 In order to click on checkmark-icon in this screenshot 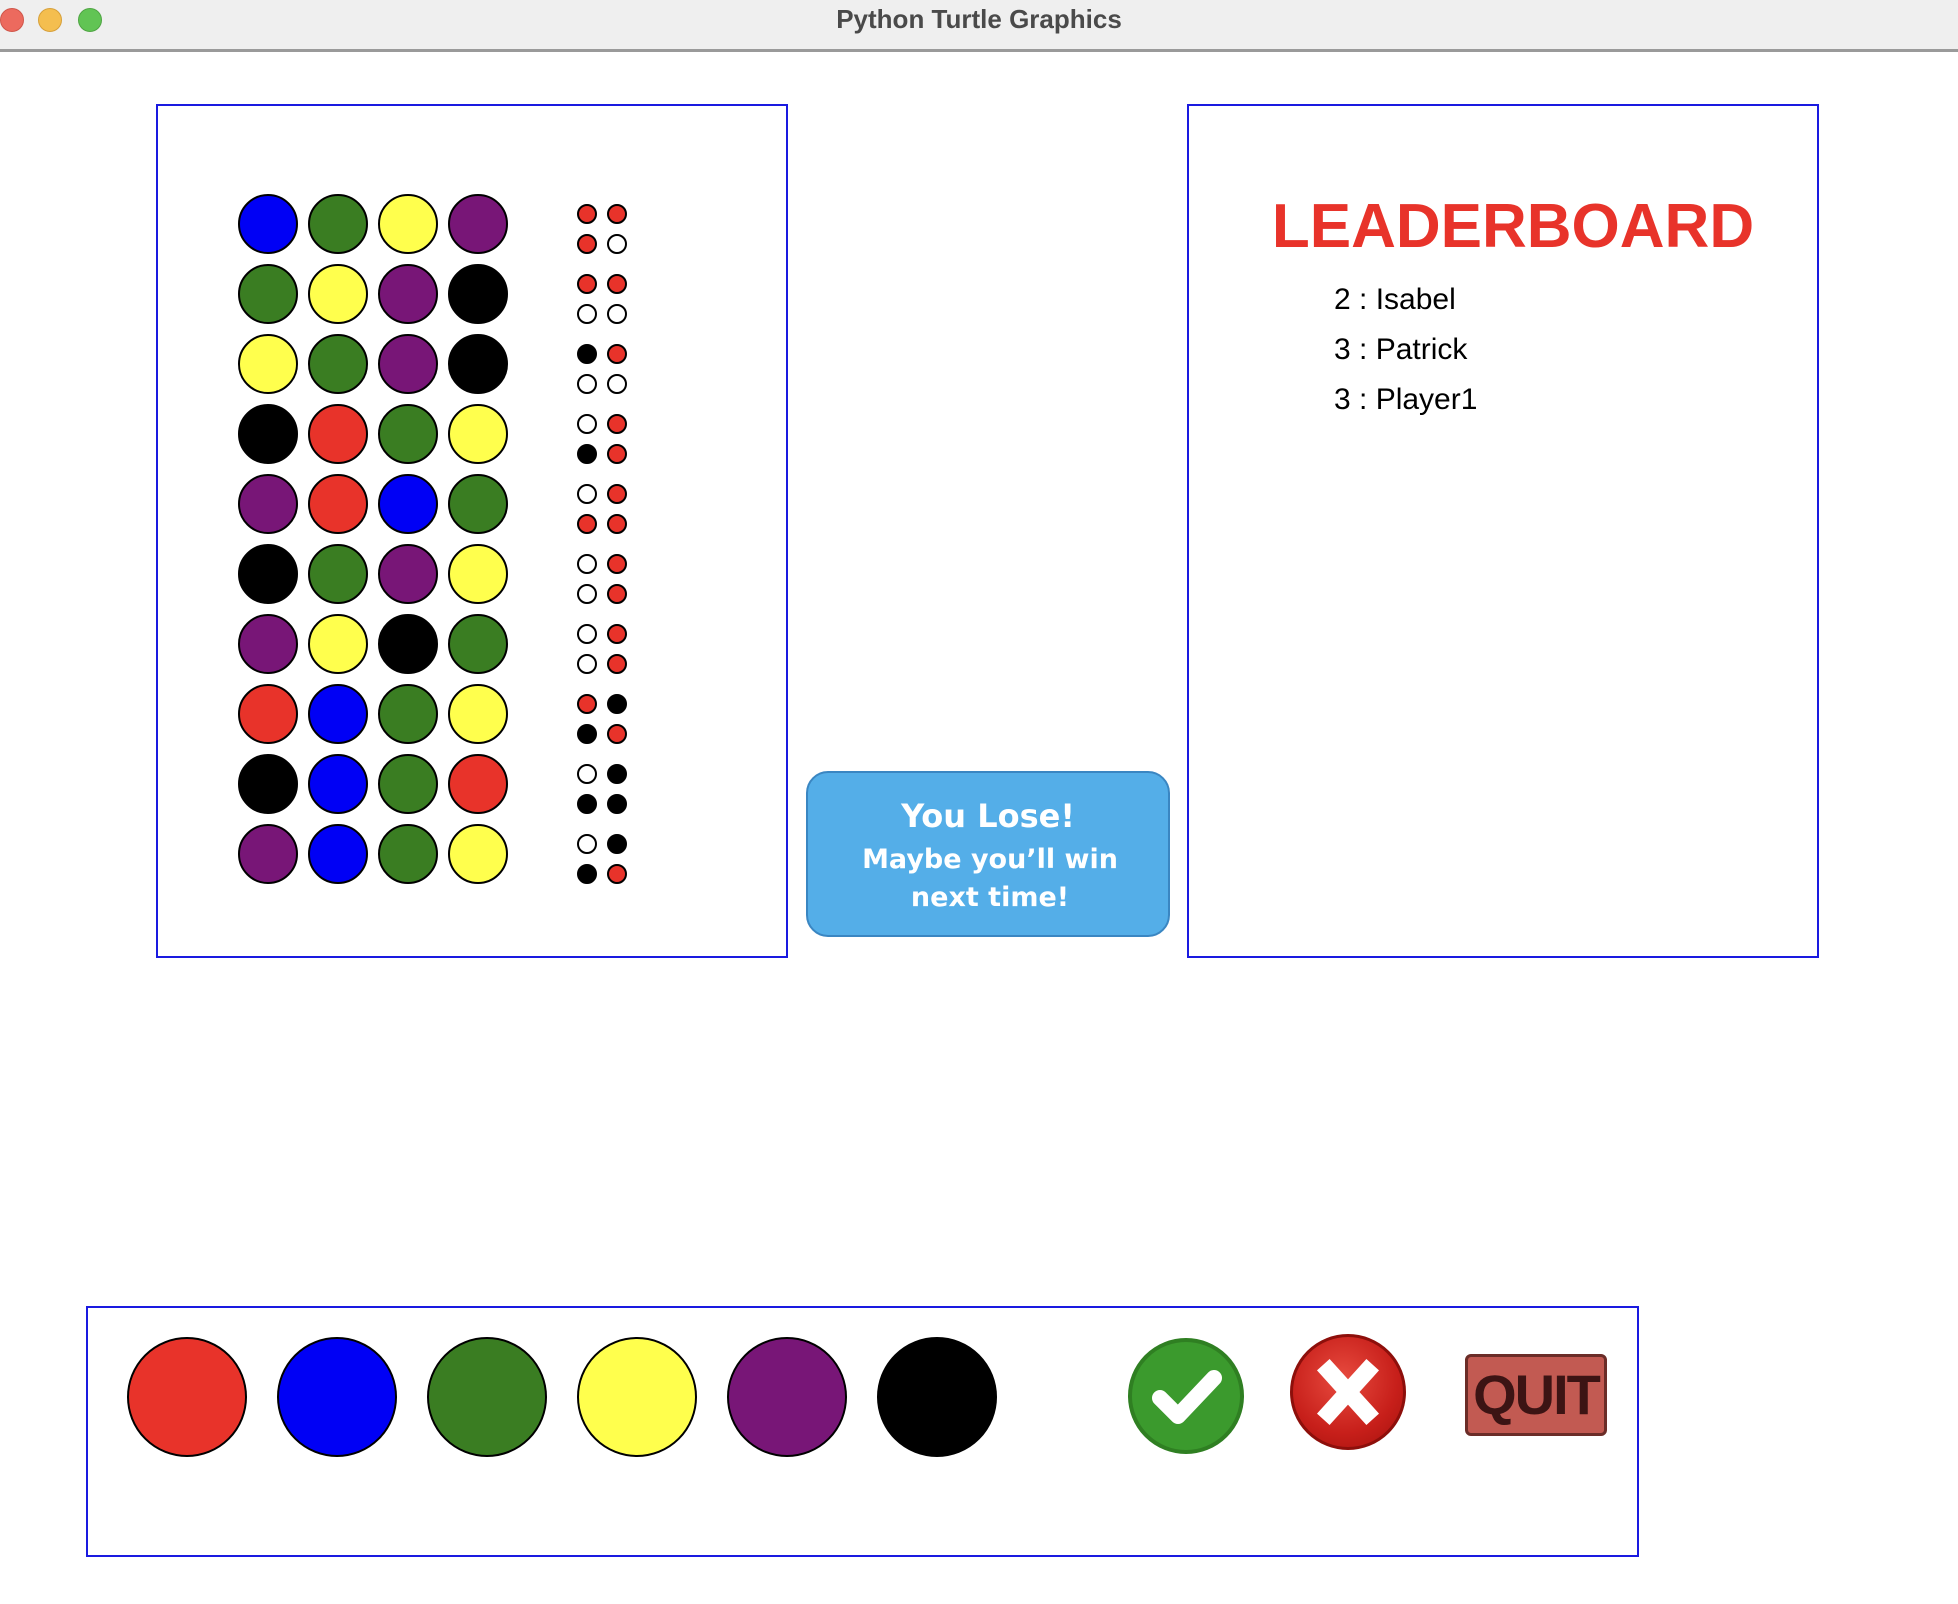, I will do `click(1187, 1397)`.